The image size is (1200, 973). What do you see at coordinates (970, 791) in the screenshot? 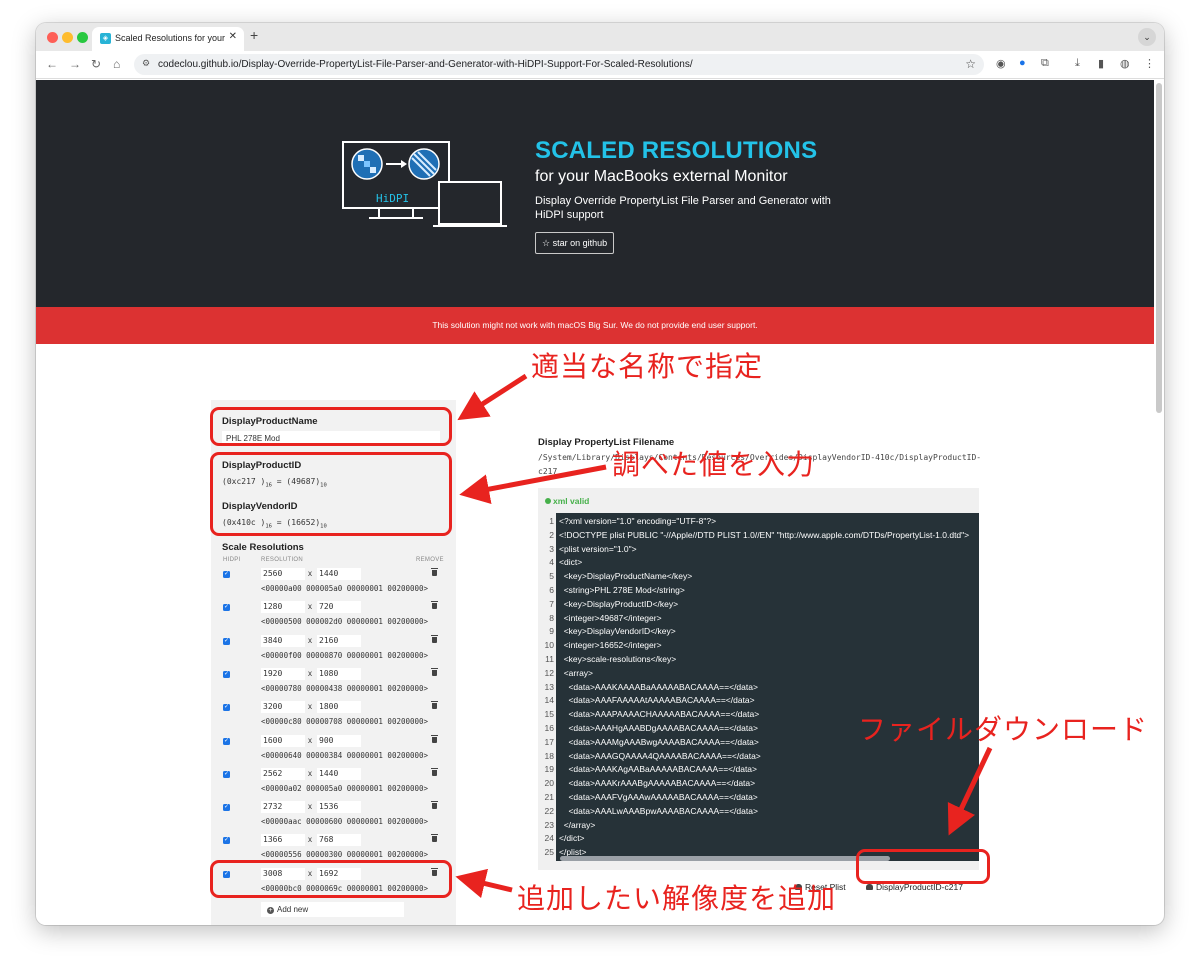
I see `arrow-to-download` at bounding box center [970, 791].